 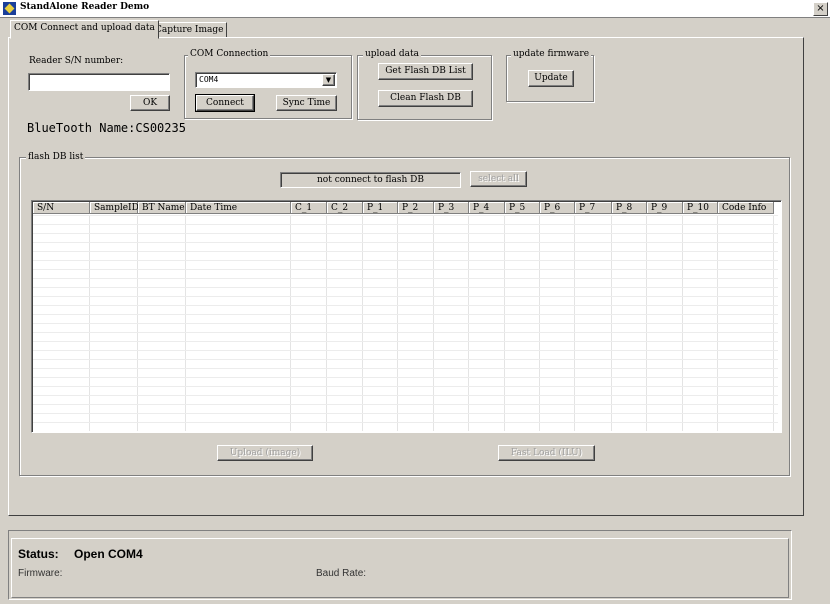 I want to click on column-header: P_9, so click(x=665, y=208).